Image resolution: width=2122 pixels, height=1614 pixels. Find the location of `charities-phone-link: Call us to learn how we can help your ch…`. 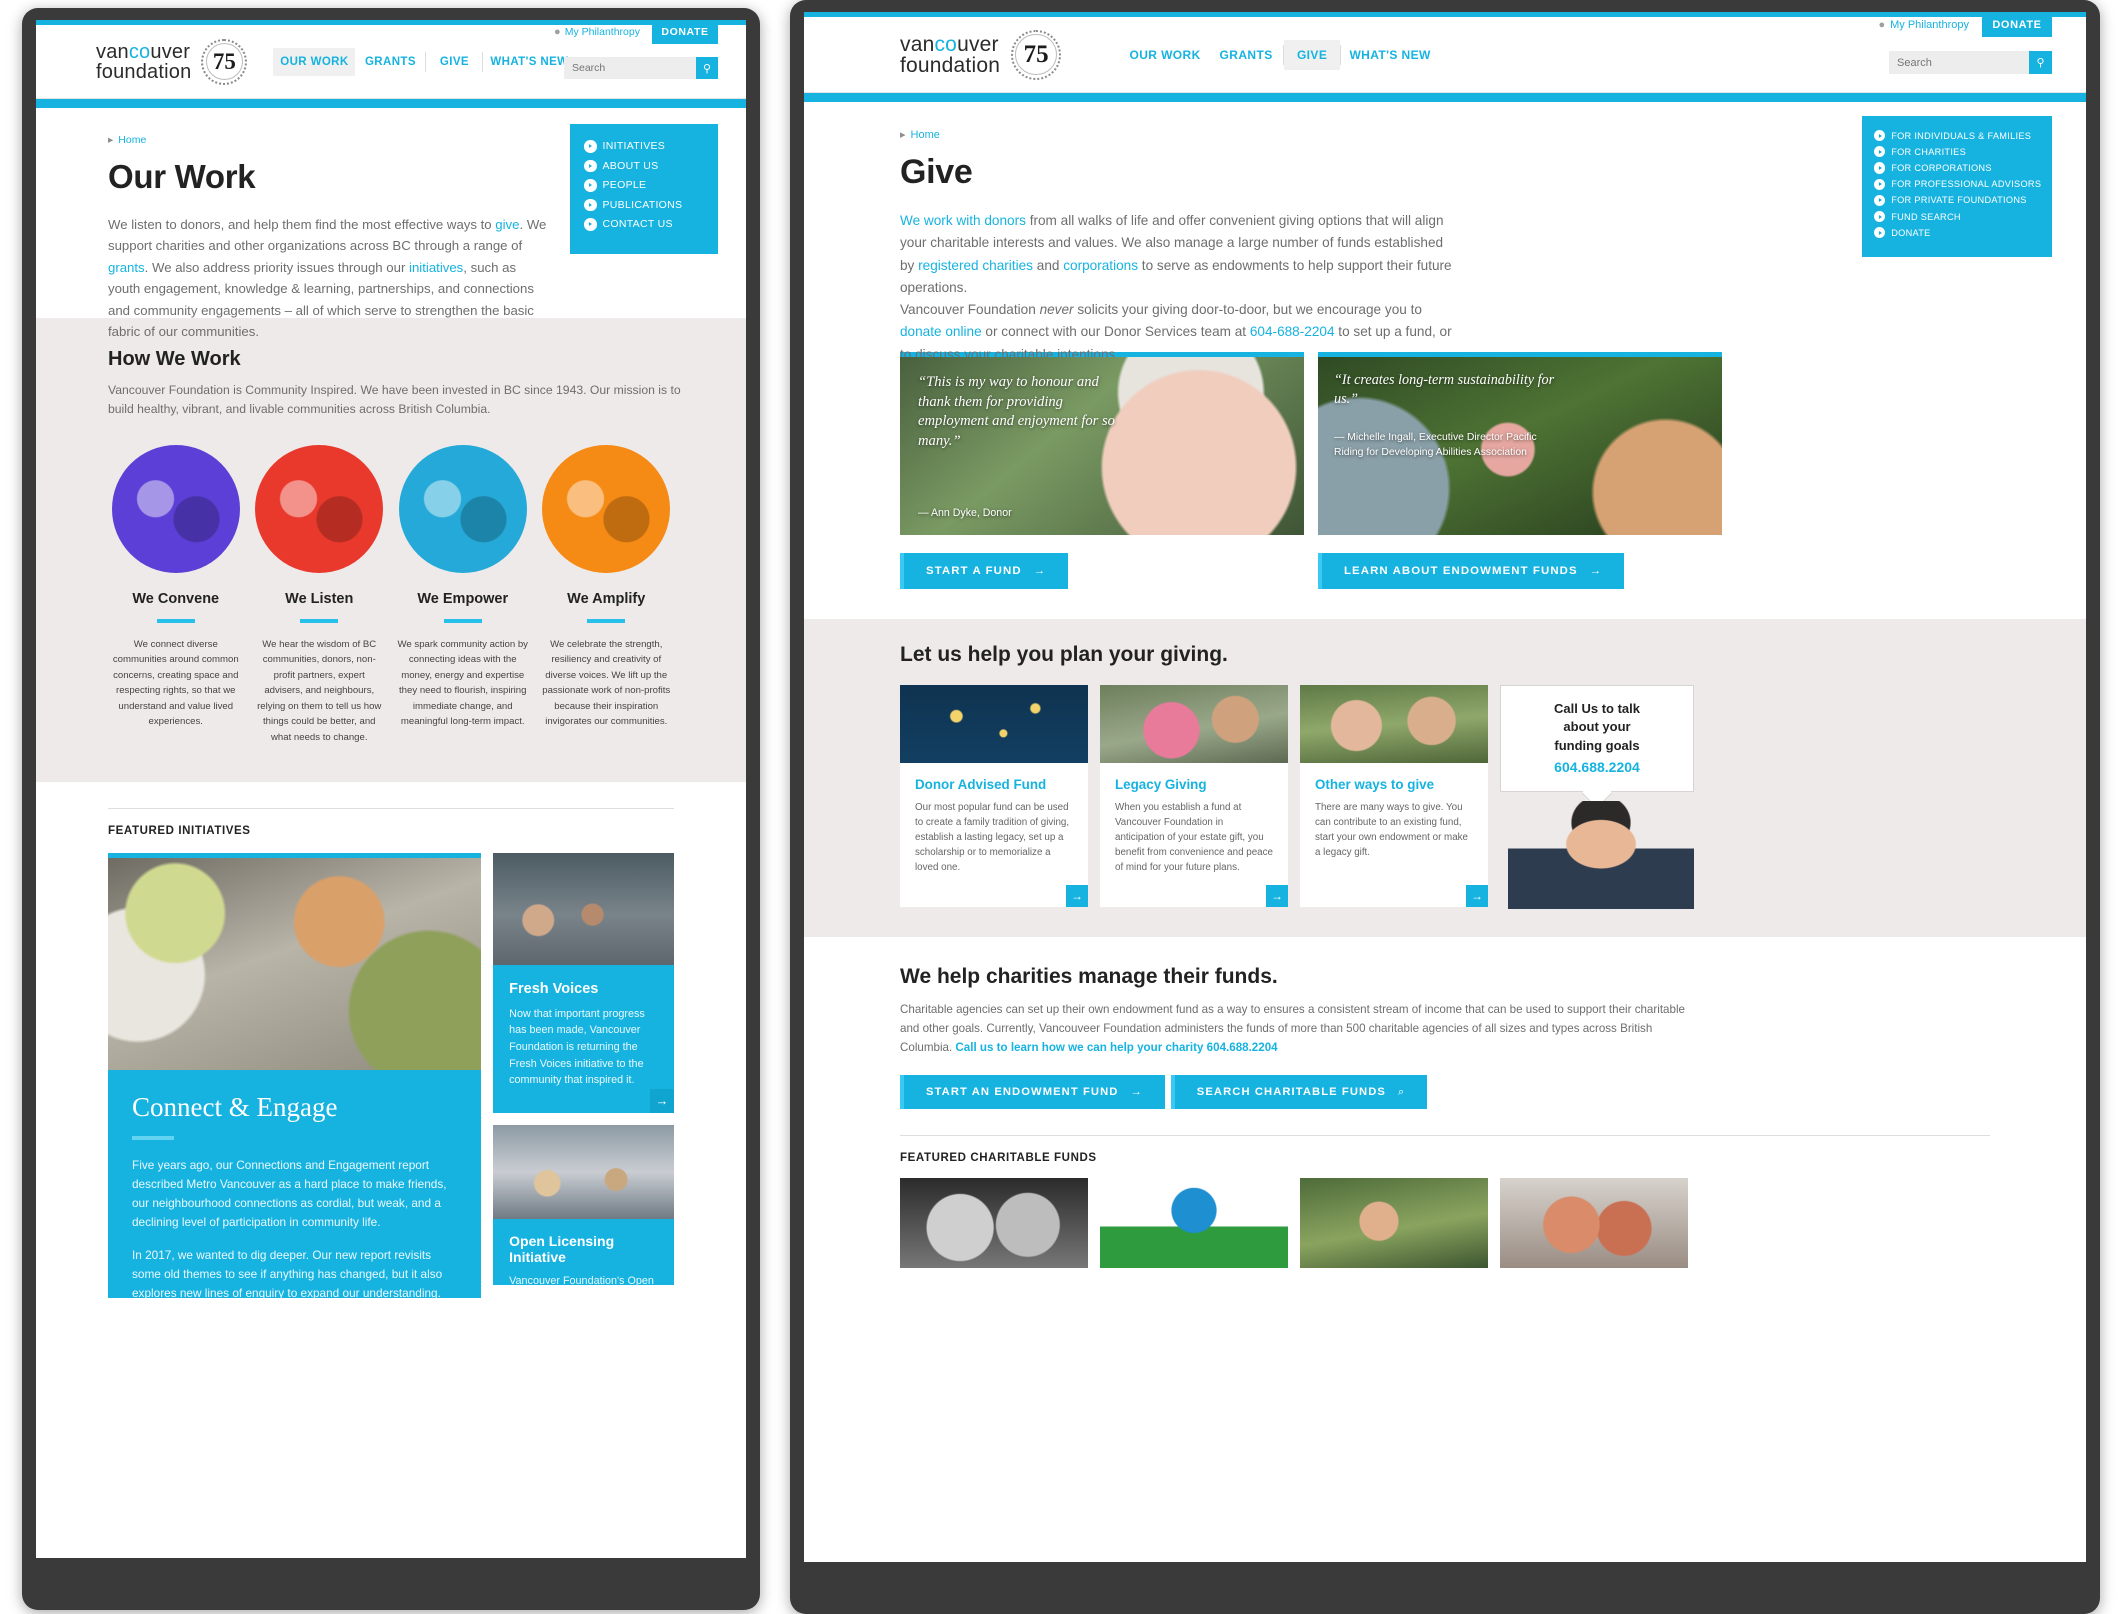

charities-phone-link: Call us to learn how we can help your ch… is located at coordinates (1116, 1047).